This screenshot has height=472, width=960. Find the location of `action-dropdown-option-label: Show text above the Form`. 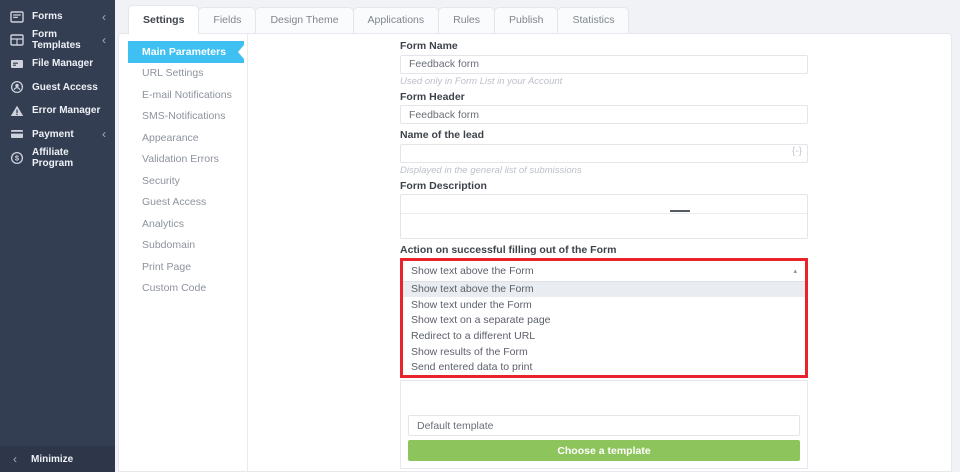

action-dropdown-option-label: Show text above the Form is located at coordinates (472, 289).